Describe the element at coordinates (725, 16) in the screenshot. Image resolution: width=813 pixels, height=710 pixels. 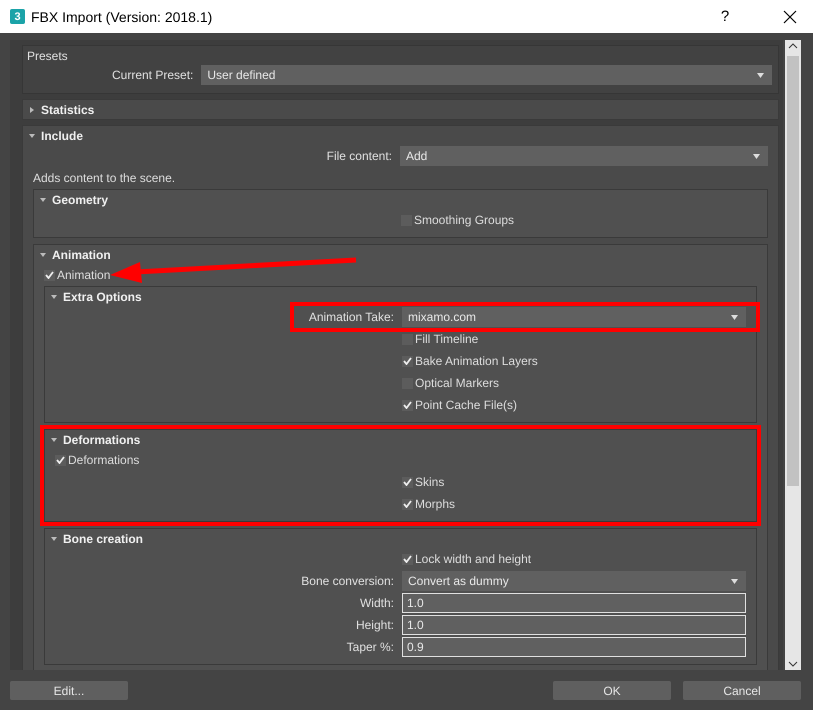
I see `help-button: ?` at that location.